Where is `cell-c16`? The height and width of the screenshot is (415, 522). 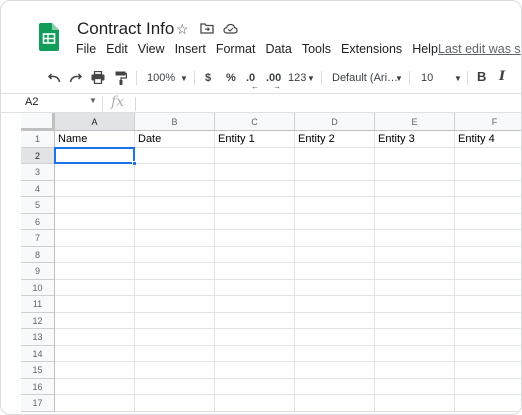 cell-c16 is located at coordinates (255, 386).